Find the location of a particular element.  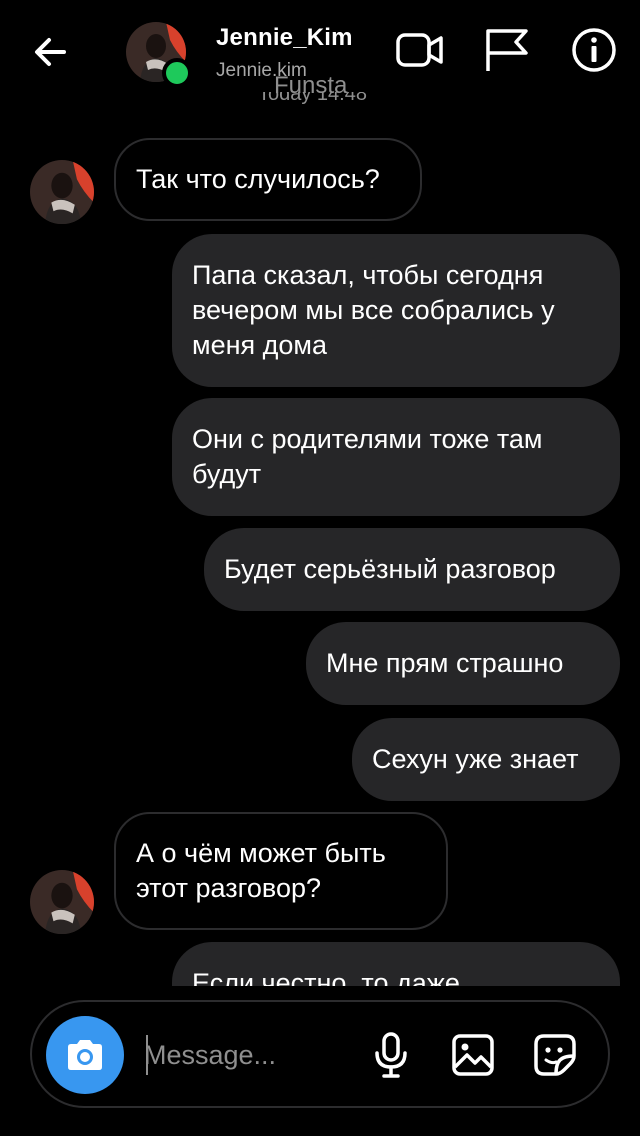

flag-icon is located at coordinates (507, 50).